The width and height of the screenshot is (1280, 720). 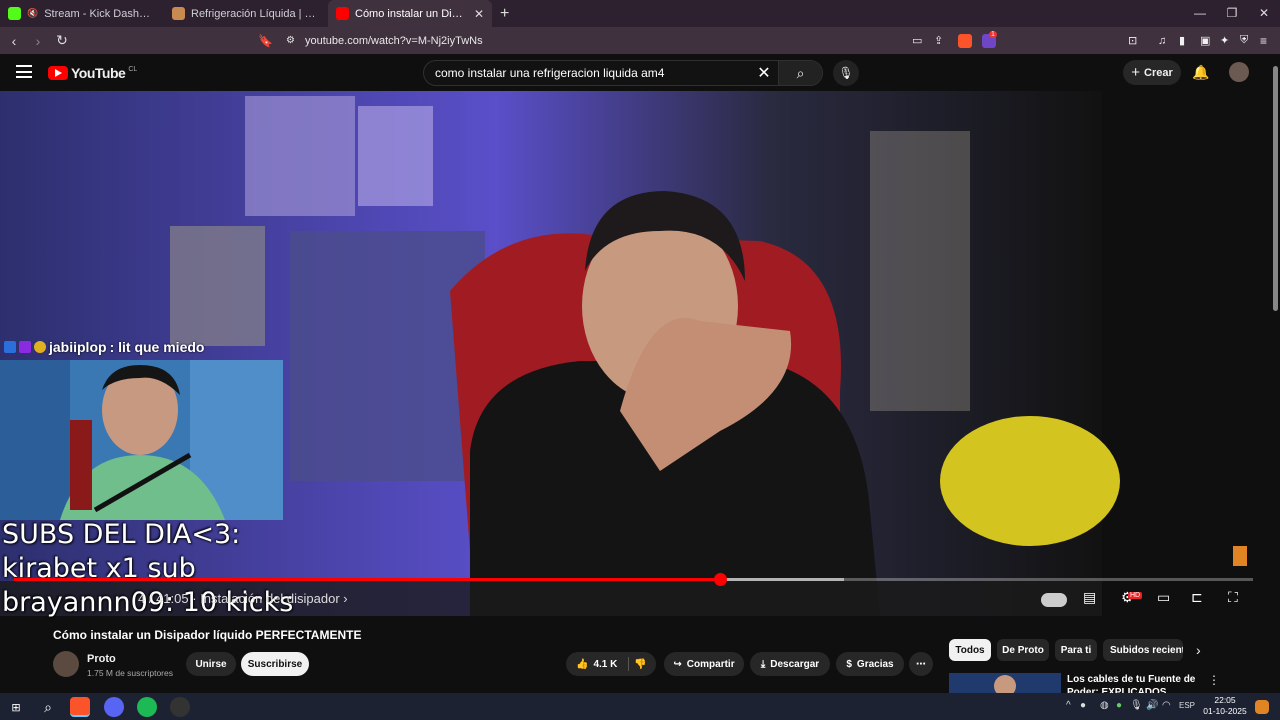 I want to click on thumbs-up-icon: 👍, so click(x=582, y=664).